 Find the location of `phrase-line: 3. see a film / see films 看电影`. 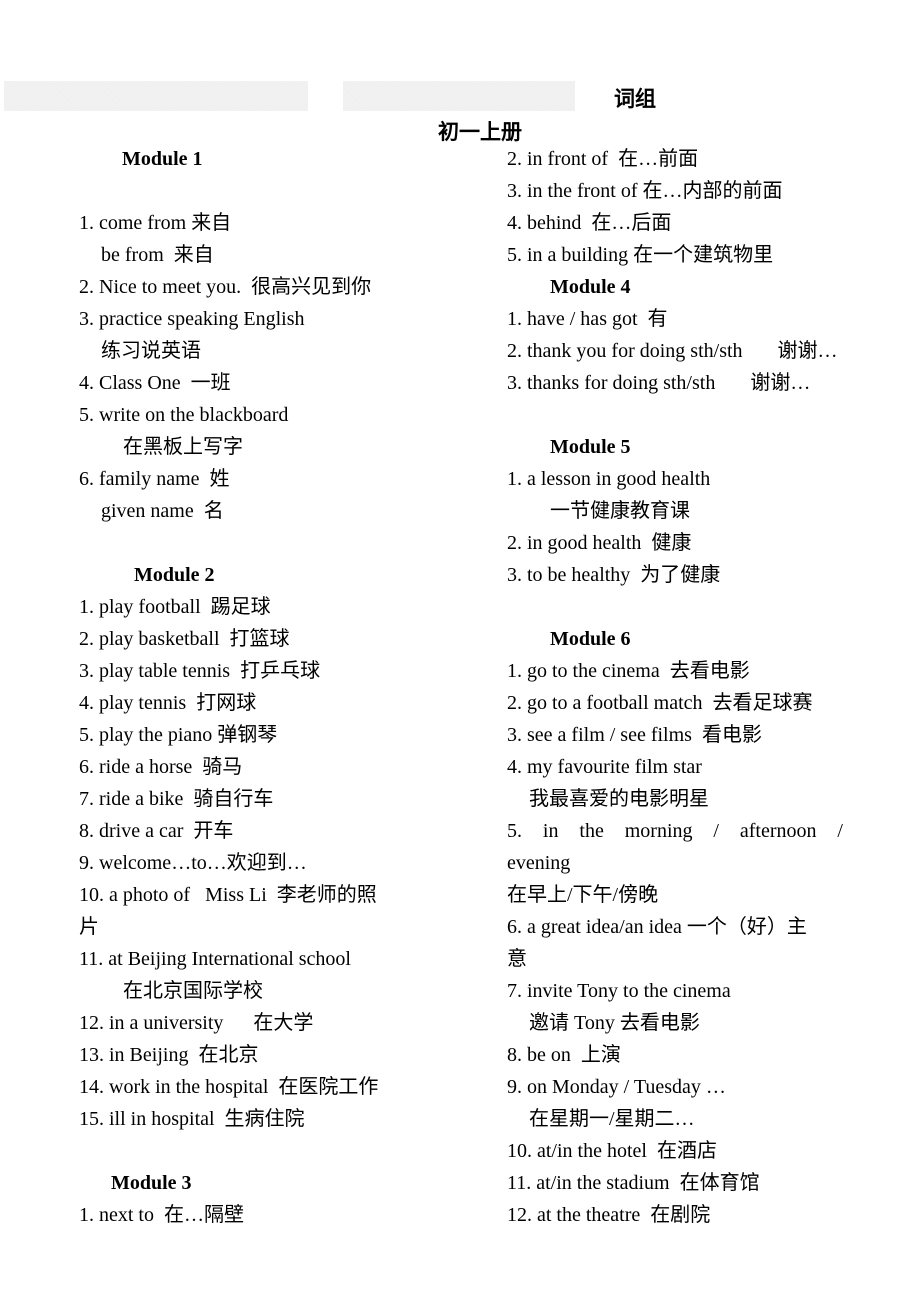

phrase-line: 3. see a film / see films 看电影 is located at coordinates (634, 735).